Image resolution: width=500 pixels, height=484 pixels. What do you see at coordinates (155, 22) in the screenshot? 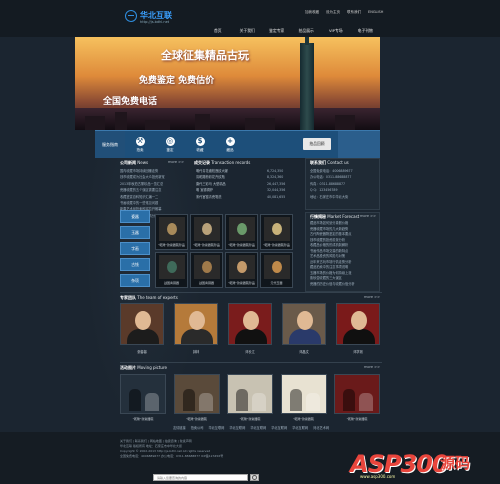
I see `logo-url: http://js.bdhl.net` at bounding box center [155, 22].